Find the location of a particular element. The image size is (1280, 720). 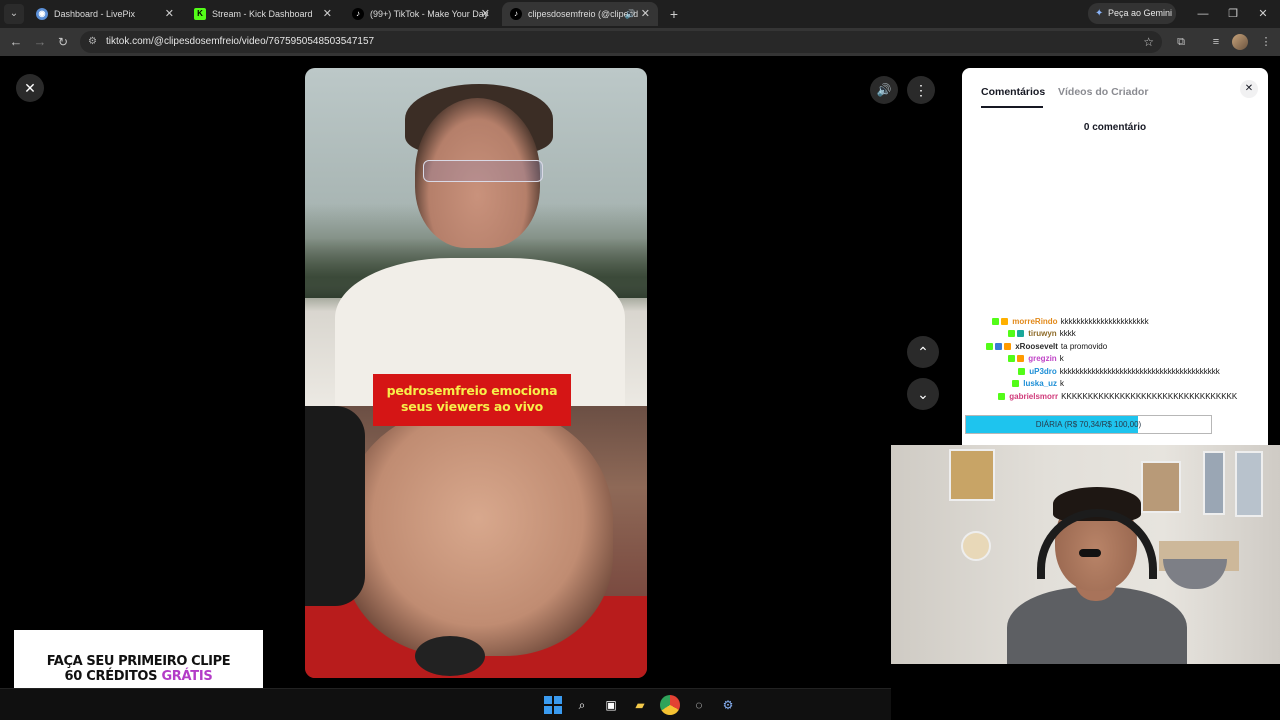

extensions-icon: ⧉ is located at coordinates (1181, 42).